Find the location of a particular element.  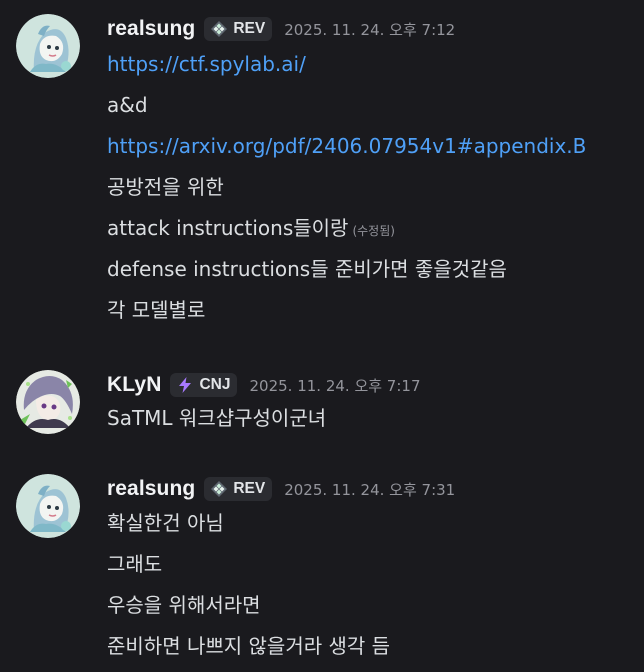

message-line: 각 모델별로 is located at coordinates (156, 310).